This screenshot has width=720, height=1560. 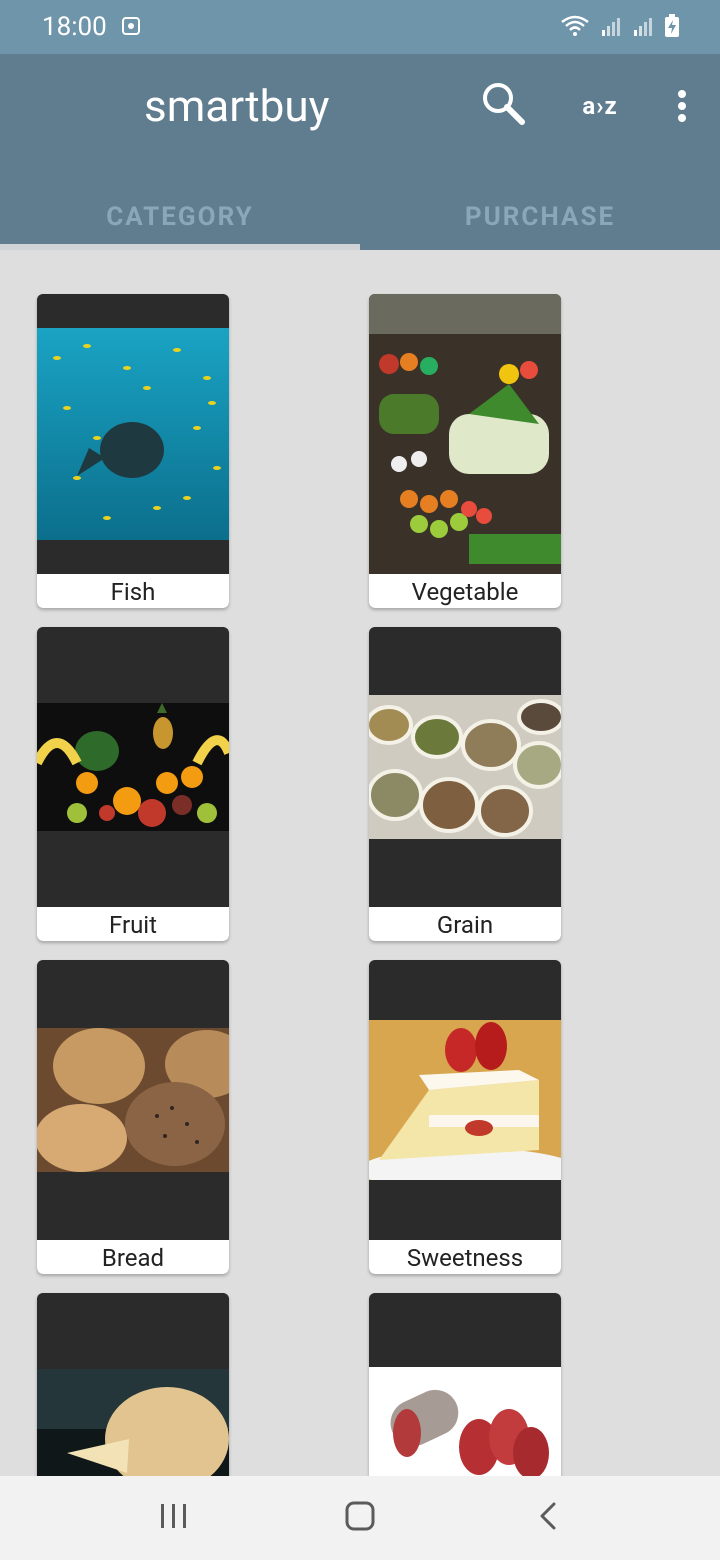 I want to click on back-button, so click(x=548, y=1518).